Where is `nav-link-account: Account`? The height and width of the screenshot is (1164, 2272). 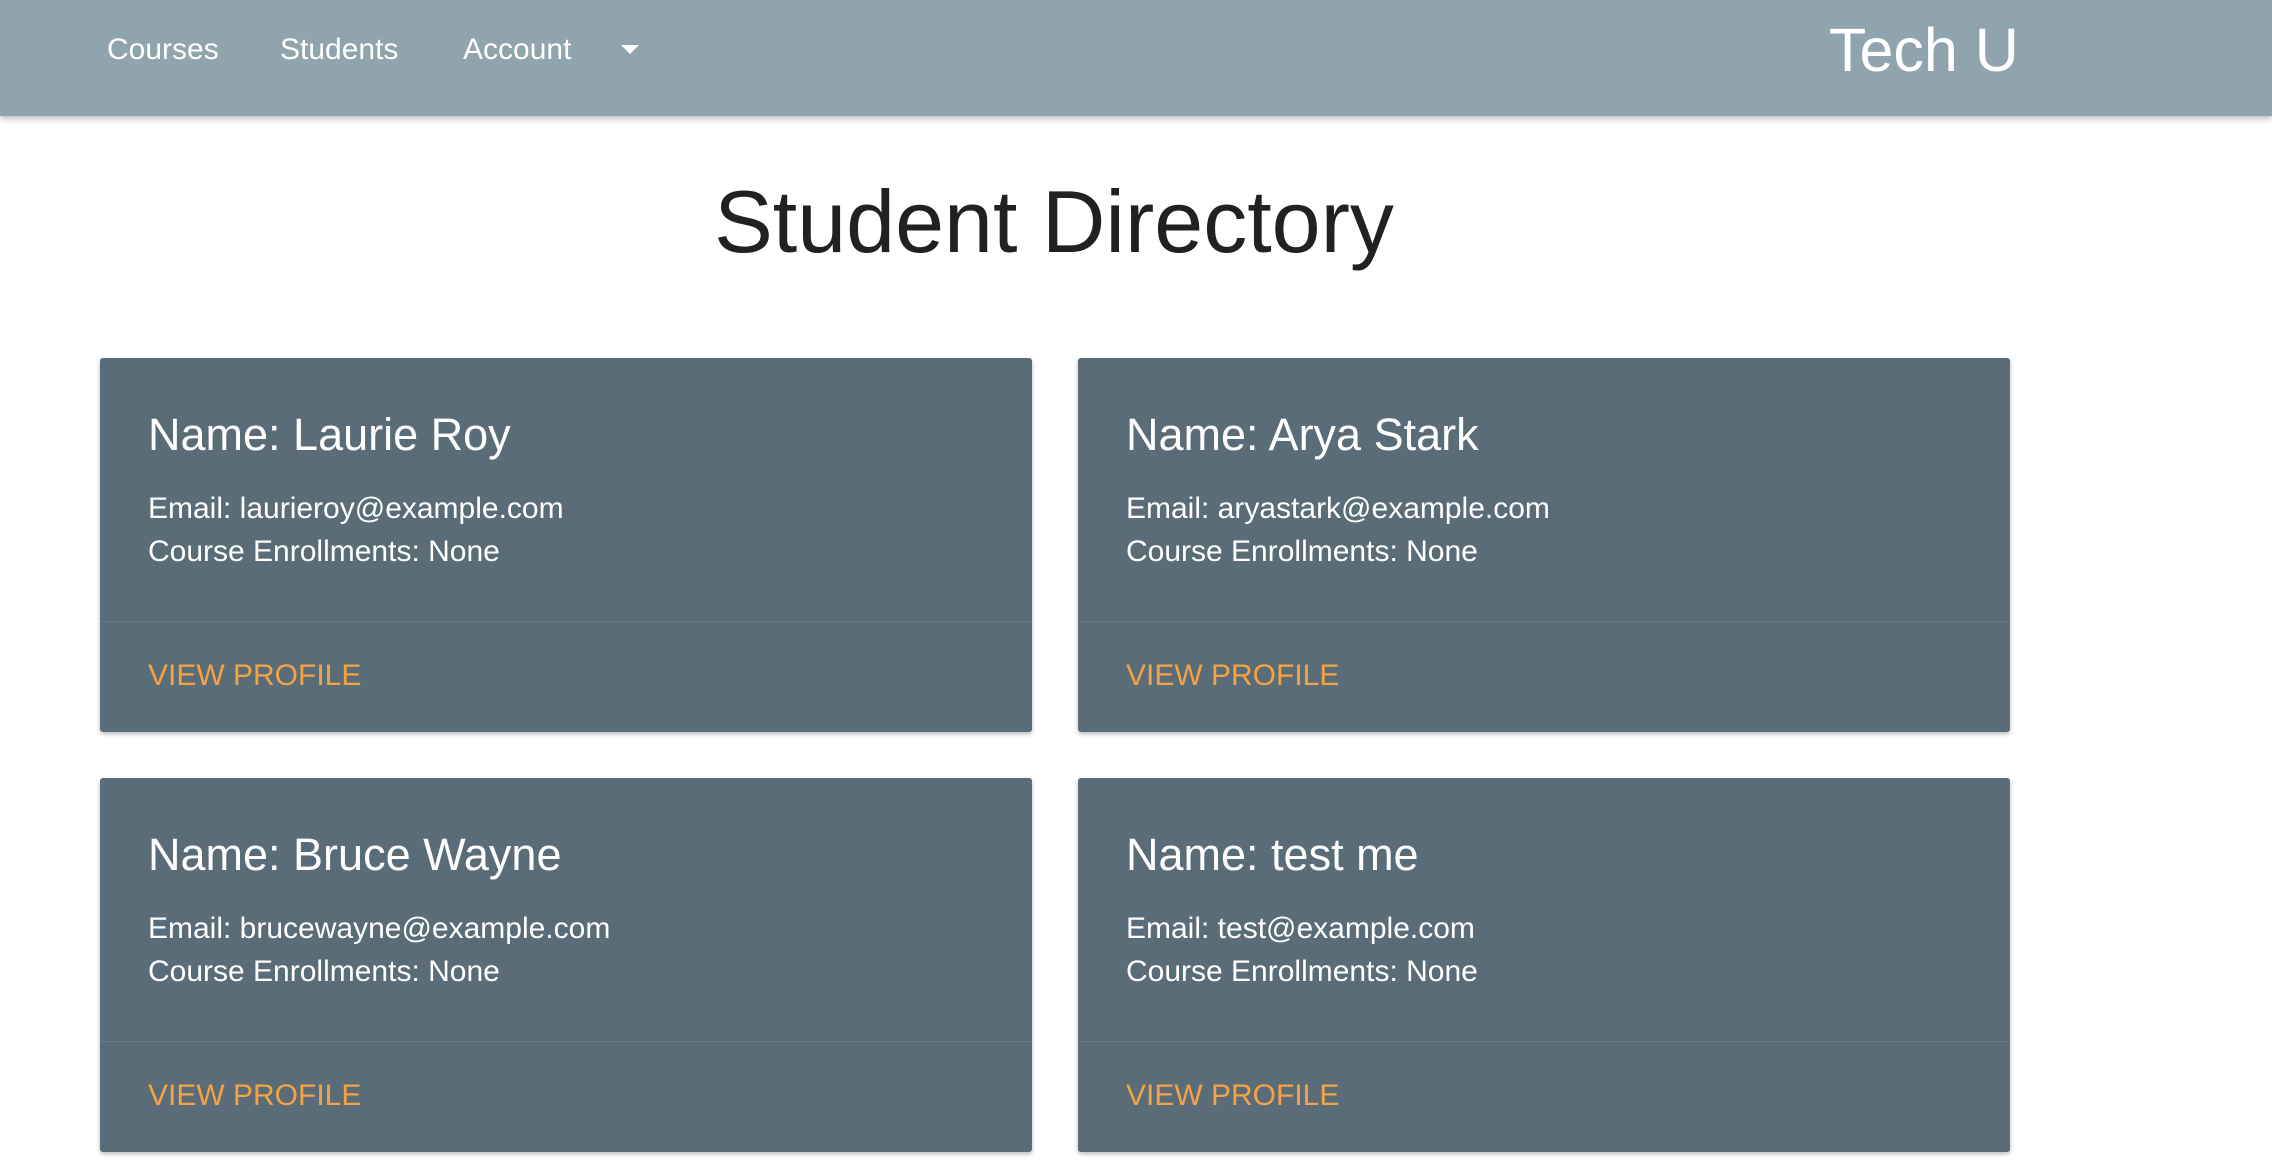 nav-link-account: Account is located at coordinates (517, 50).